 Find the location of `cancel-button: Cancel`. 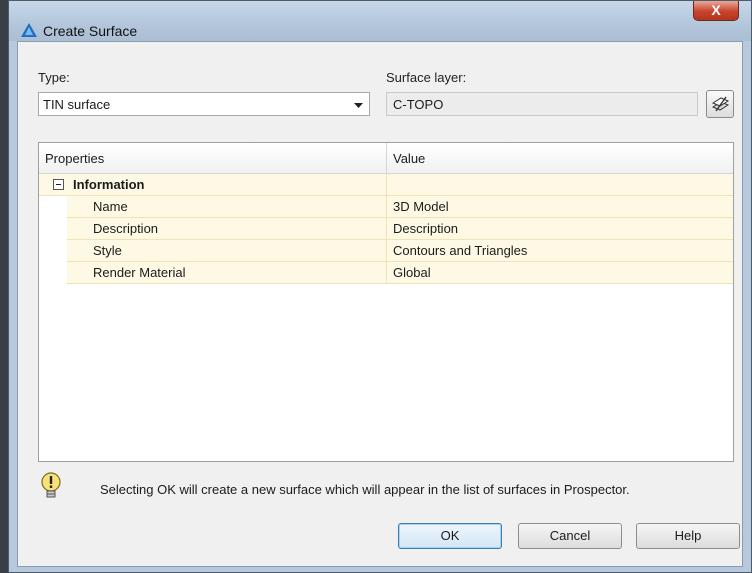

cancel-button: Cancel is located at coordinates (570, 536).